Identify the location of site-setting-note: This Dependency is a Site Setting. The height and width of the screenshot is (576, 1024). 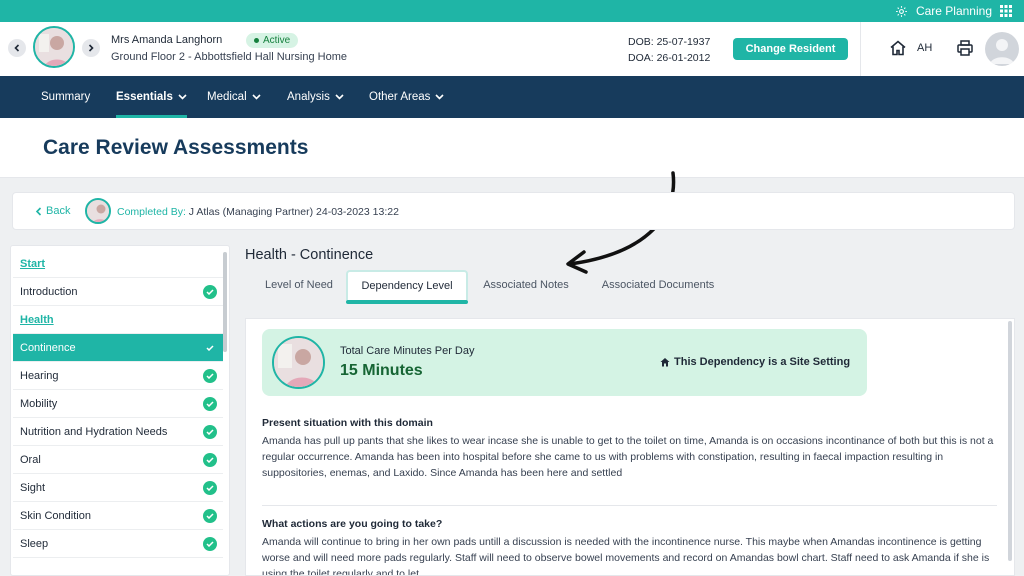
(755, 362).